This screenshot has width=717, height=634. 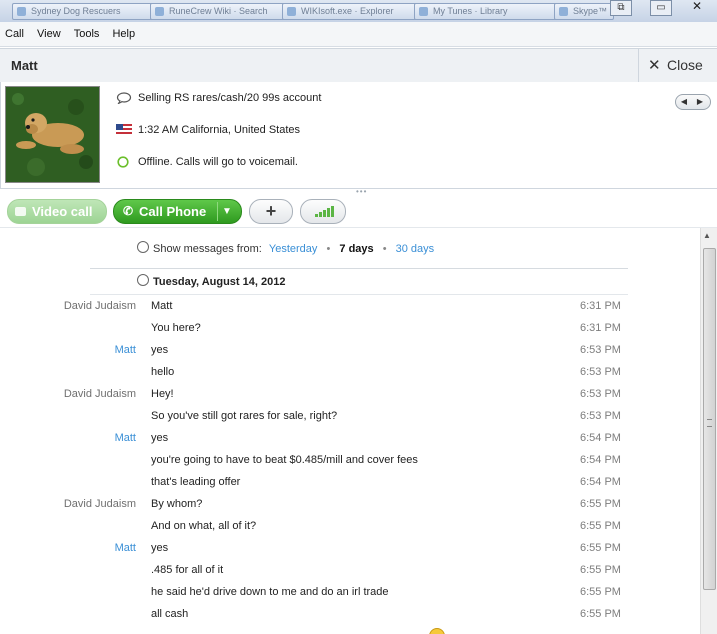 What do you see at coordinates (163, 372) in the screenshot?
I see `message-text: hello` at bounding box center [163, 372].